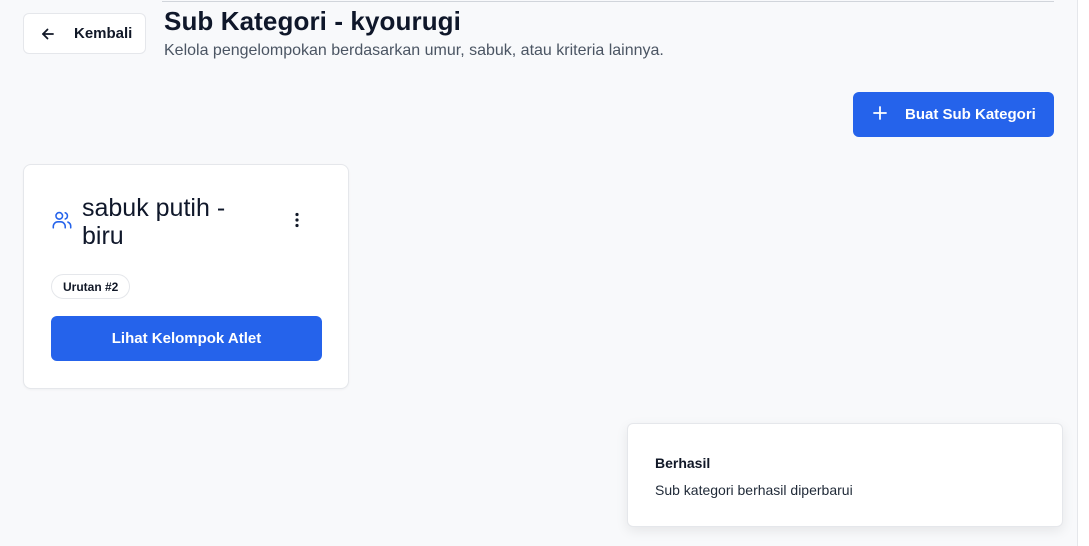  I want to click on order-badge: Urutan #2, so click(91, 286).